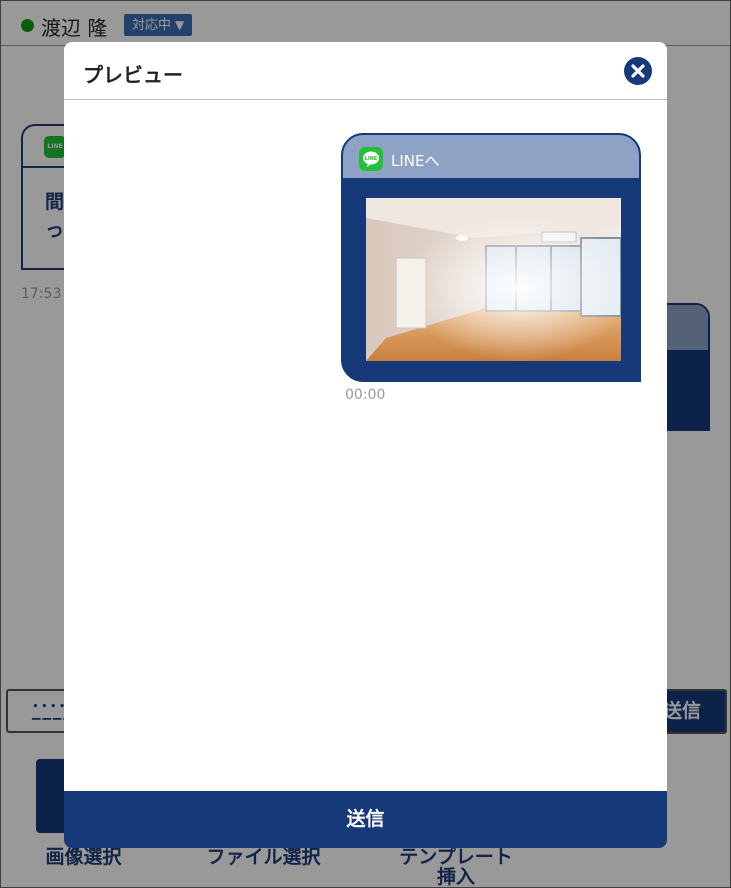  I want to click on line-icon: LINE, so click(371, 159).